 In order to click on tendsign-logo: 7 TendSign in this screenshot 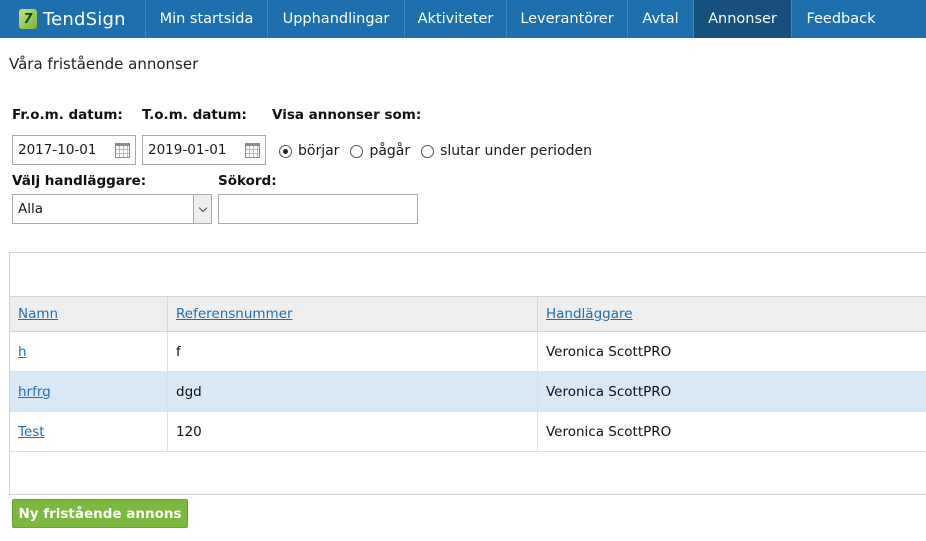, I will do `click(72, 19)`.